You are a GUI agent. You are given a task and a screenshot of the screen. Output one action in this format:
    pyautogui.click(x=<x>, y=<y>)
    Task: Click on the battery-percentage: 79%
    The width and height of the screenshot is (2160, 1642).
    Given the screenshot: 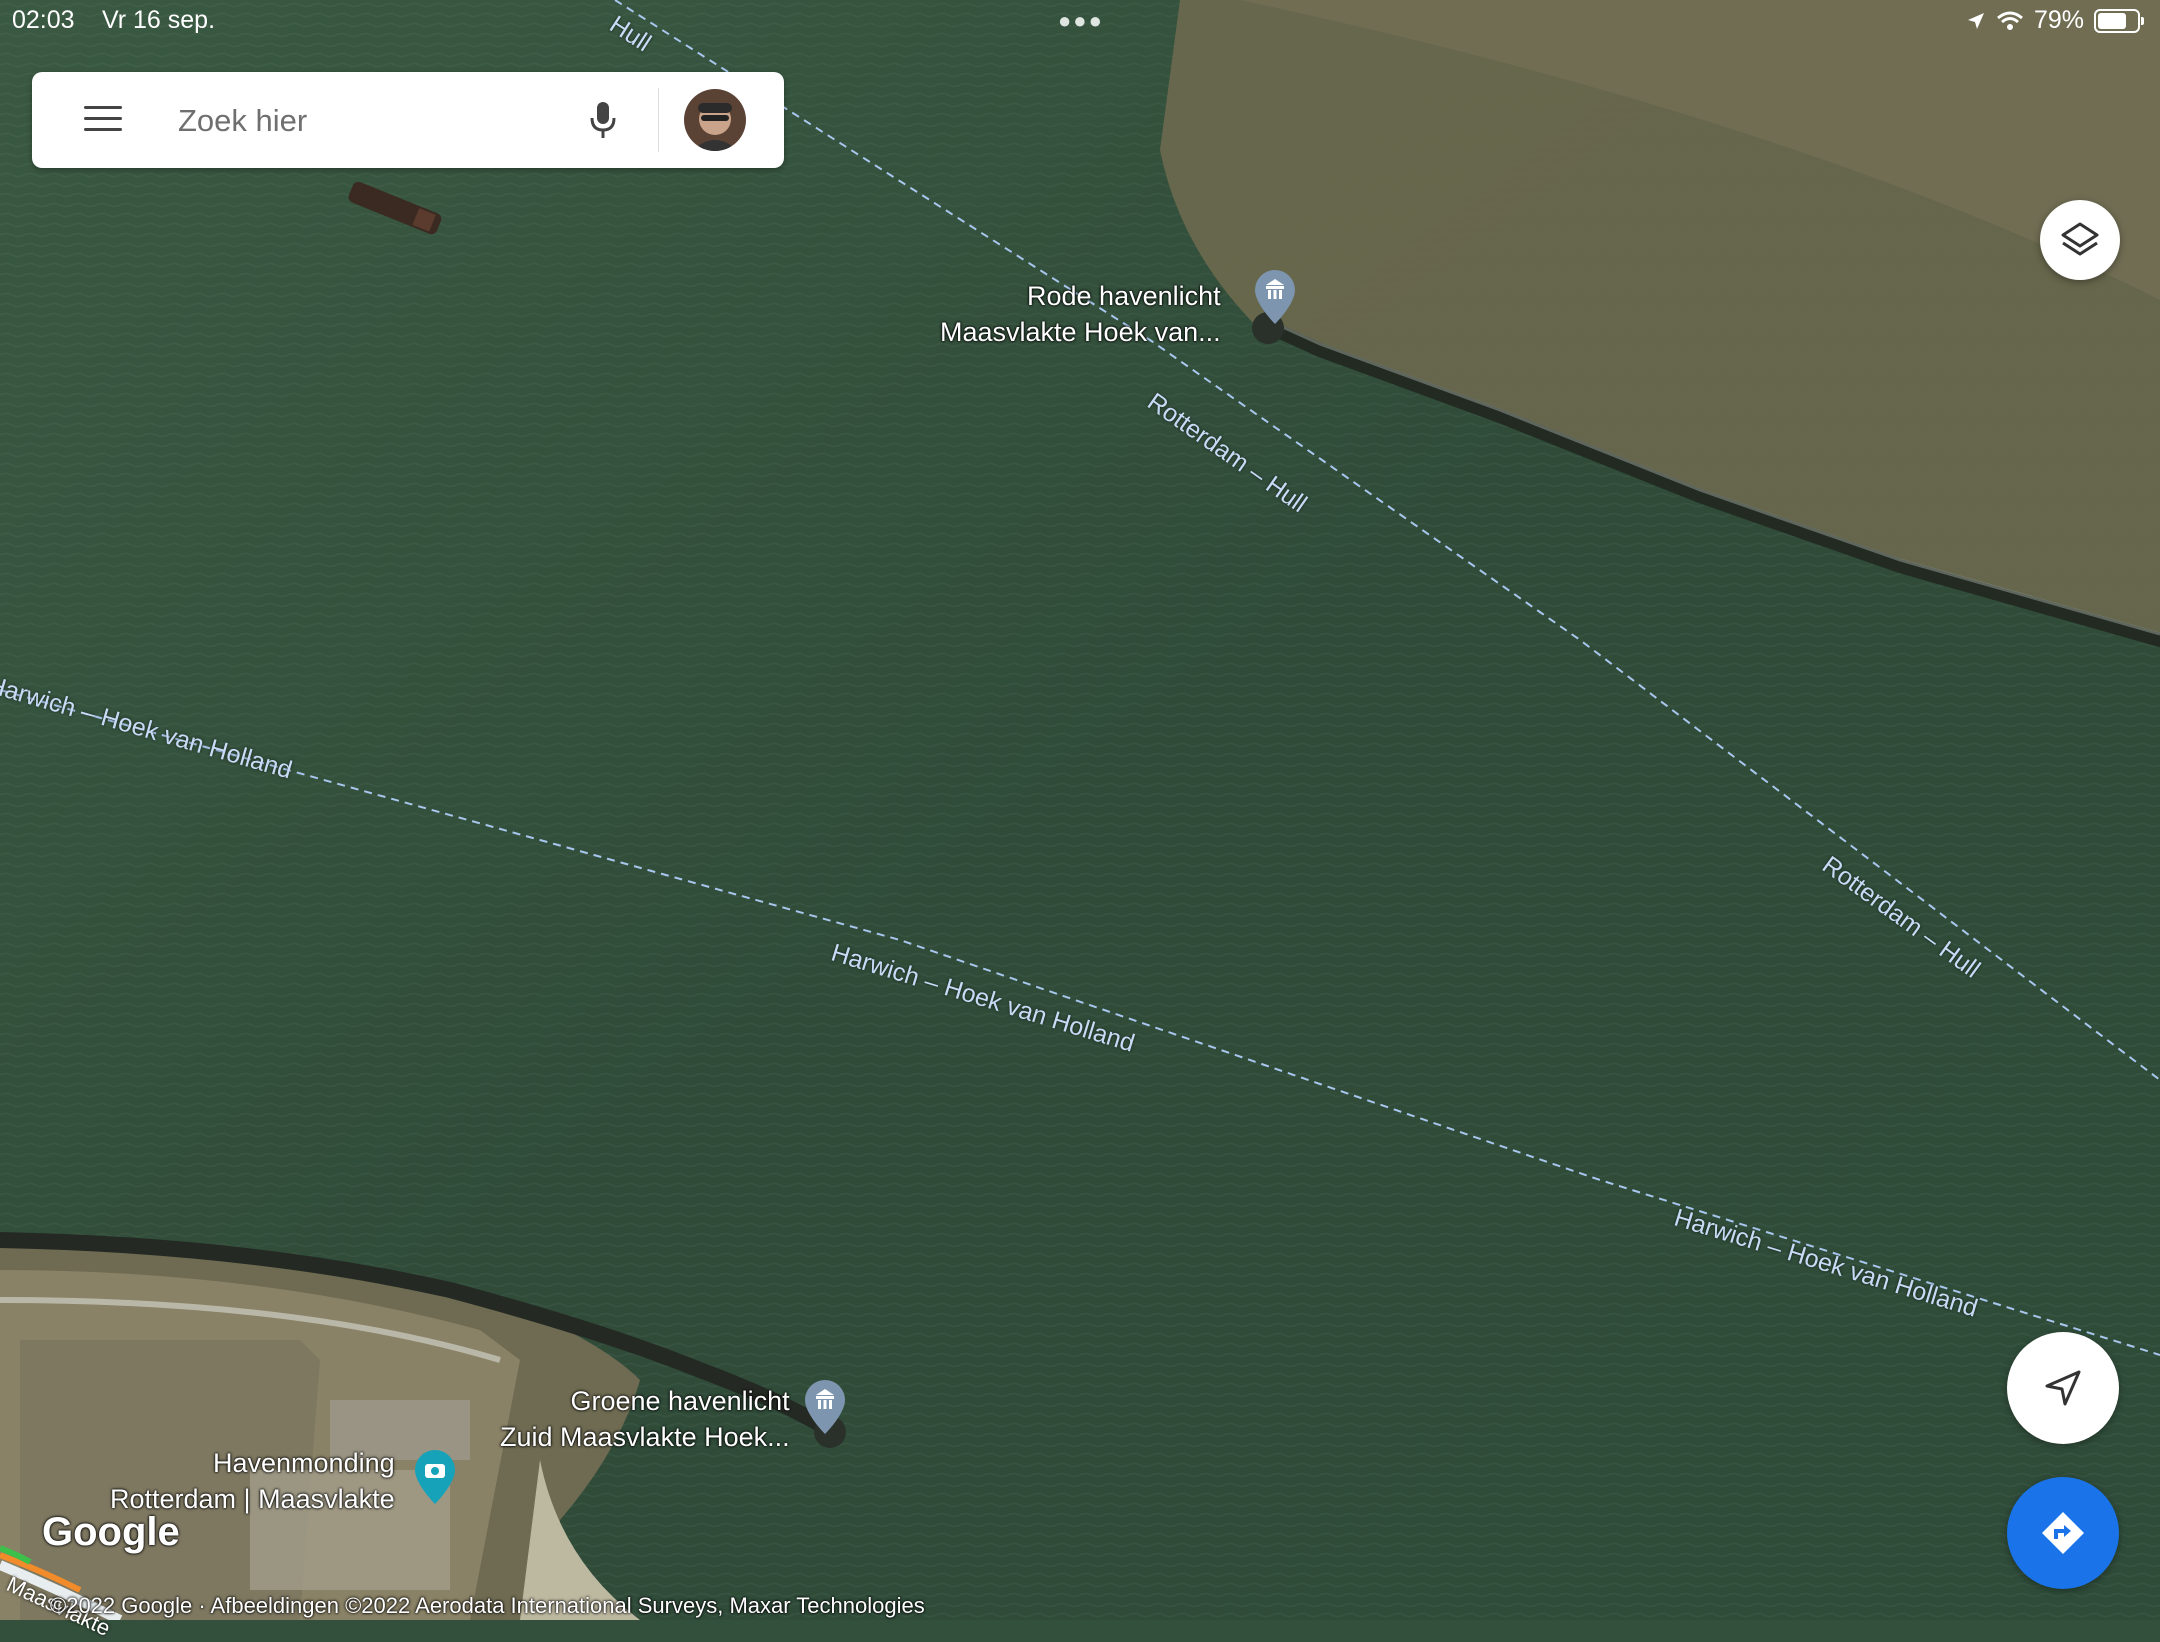 What is the action you would take?
    pyautogui.click(x=2058, y=20)
    